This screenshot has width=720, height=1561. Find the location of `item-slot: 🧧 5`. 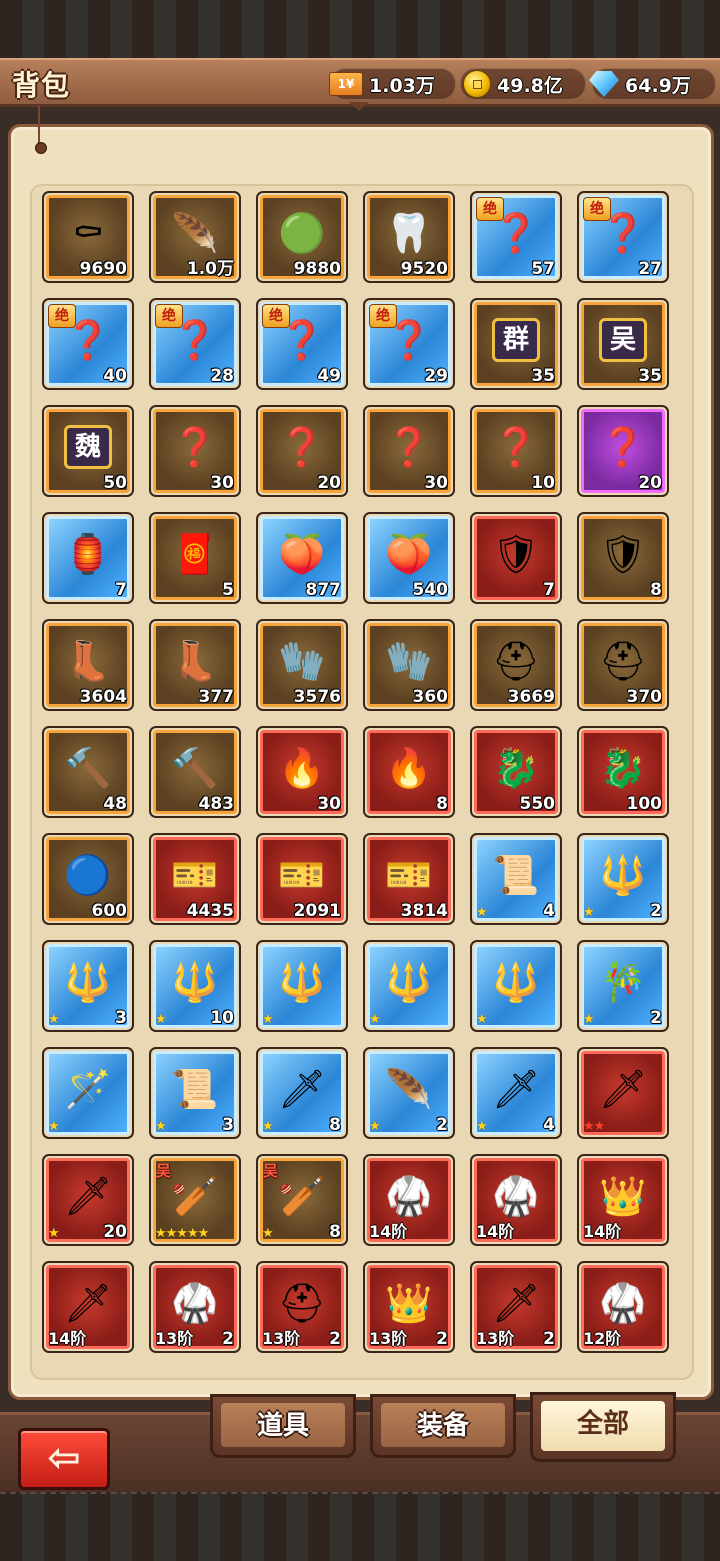

item-slot: 🧧 5 is located at coordinates (195, 558).